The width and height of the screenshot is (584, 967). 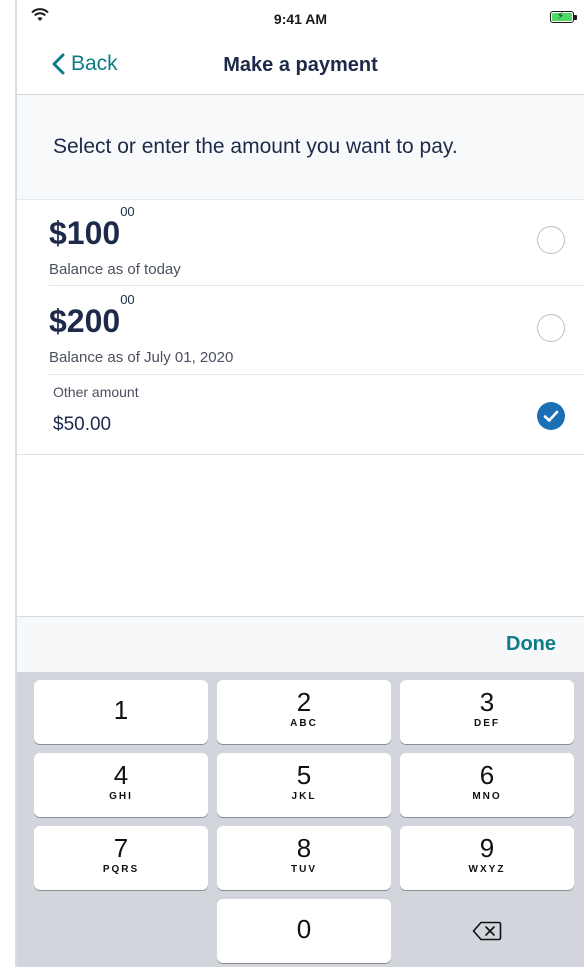 I want to click on battery-charging-icon: ⚡, so click(x=562, y=17).